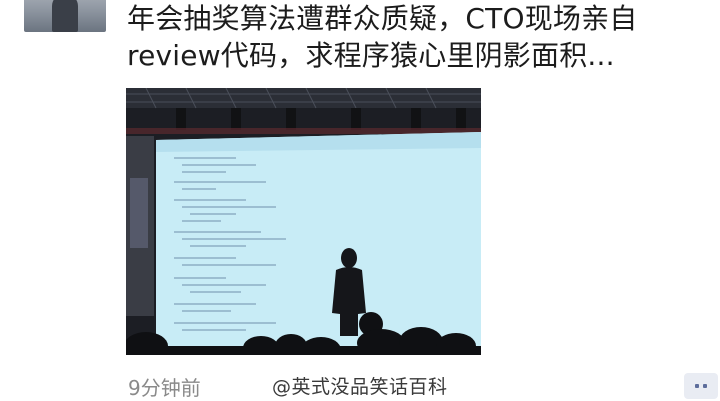  I want to click on comment-button, so click(701, 386).